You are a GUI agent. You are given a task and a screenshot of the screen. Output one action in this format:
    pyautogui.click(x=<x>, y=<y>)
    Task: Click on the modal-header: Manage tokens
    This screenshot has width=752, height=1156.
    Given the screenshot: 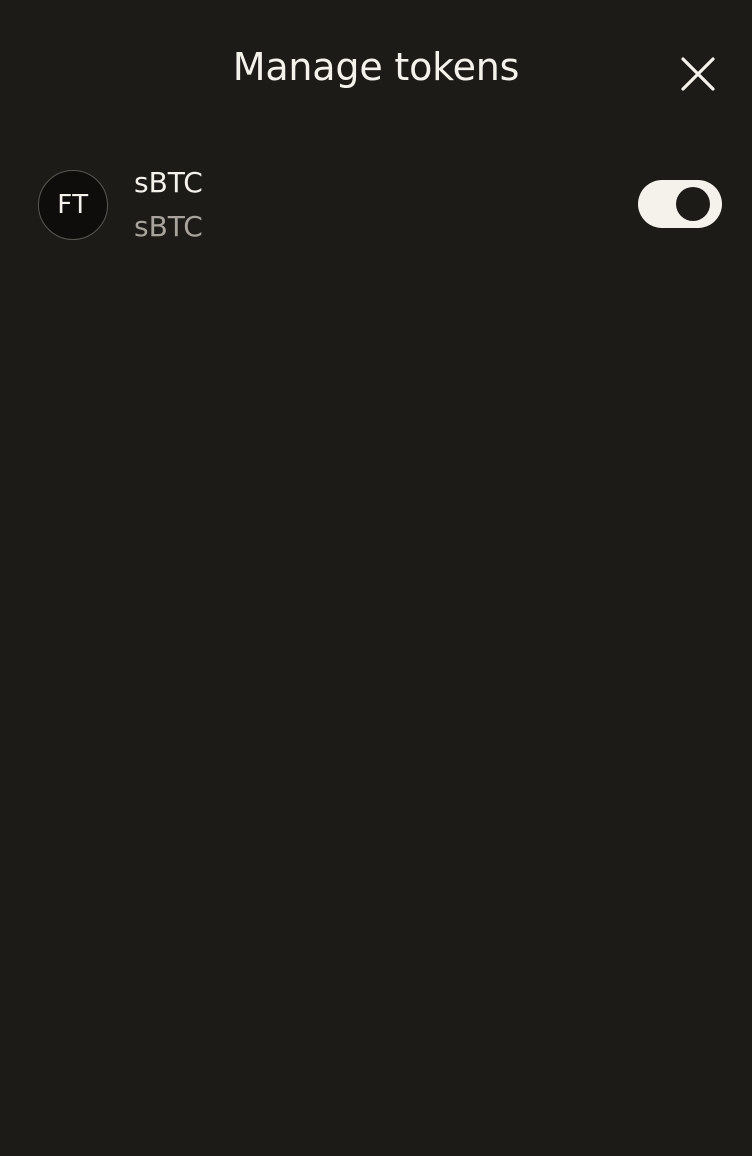 What is the action you would take?
    pyautogui.click(x=376, y=68)
    